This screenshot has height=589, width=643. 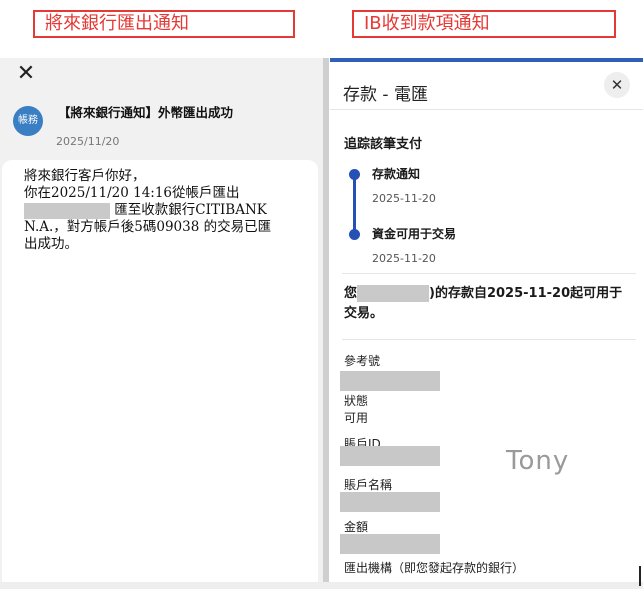 I want to click on watermark-text: Tony, so click(x=538, y=461).